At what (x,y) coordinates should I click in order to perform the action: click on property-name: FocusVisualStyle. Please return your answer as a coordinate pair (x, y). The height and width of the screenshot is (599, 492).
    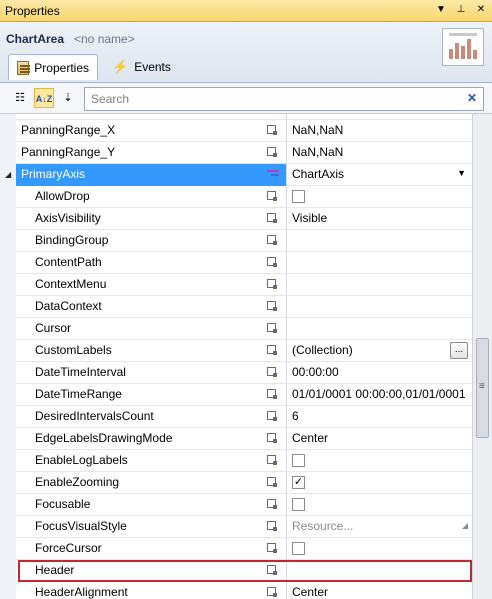
    Looking at the image, I should click on (81, 526).